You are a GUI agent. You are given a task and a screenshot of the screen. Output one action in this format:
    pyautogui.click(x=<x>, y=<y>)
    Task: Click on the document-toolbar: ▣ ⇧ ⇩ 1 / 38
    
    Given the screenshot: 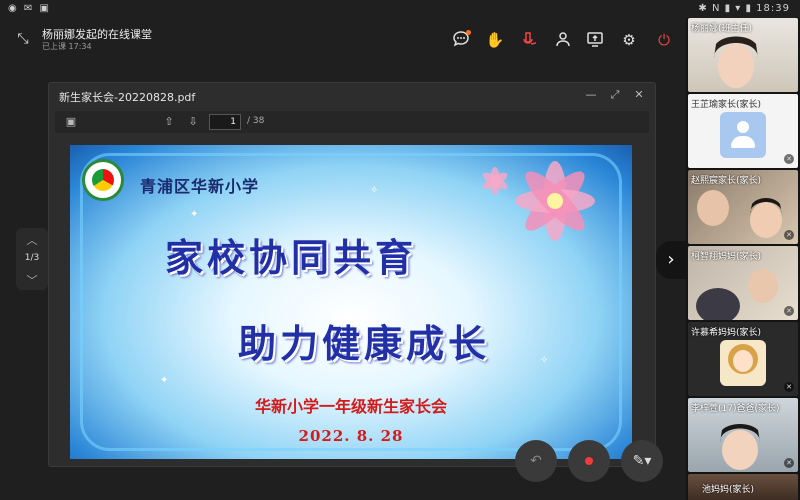 What is the action you would take?
    pyautogui.click(x=352, y=122)
    